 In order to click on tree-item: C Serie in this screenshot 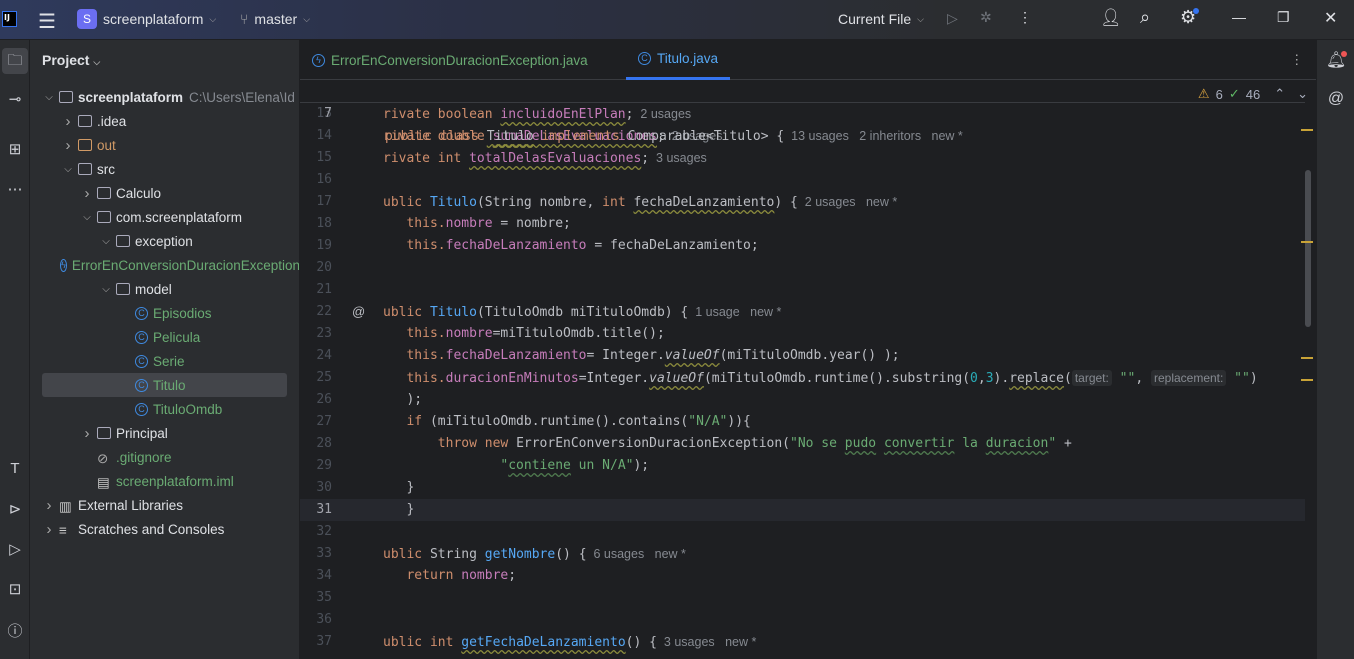, I will do `click(164, 361)`.